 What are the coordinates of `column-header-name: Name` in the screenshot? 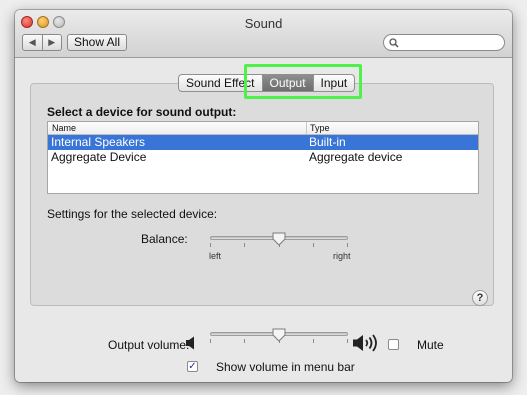 It's located at (64, 128).